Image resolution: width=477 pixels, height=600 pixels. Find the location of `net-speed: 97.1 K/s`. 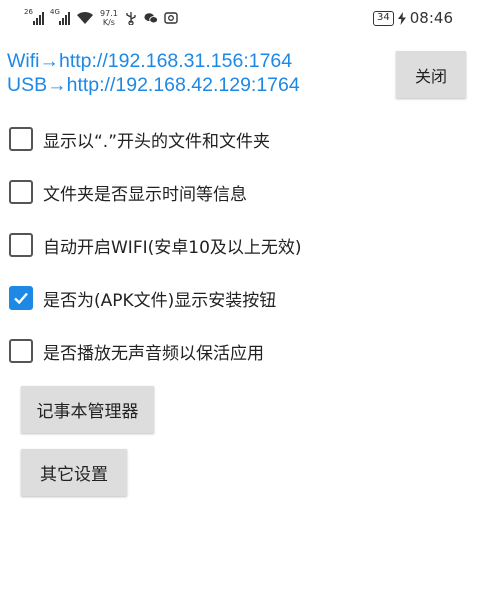

net-speed: 97.1 K/s is located at coordinates (109, 18).